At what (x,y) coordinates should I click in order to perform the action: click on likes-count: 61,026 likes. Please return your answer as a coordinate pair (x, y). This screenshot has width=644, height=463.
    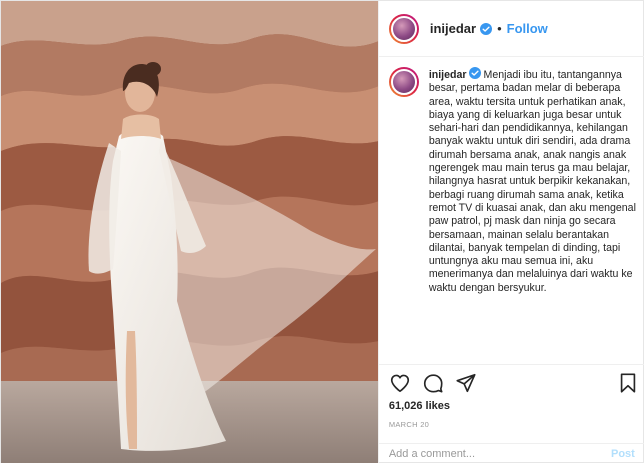
    Looking at the image, I should click on (419, 406).